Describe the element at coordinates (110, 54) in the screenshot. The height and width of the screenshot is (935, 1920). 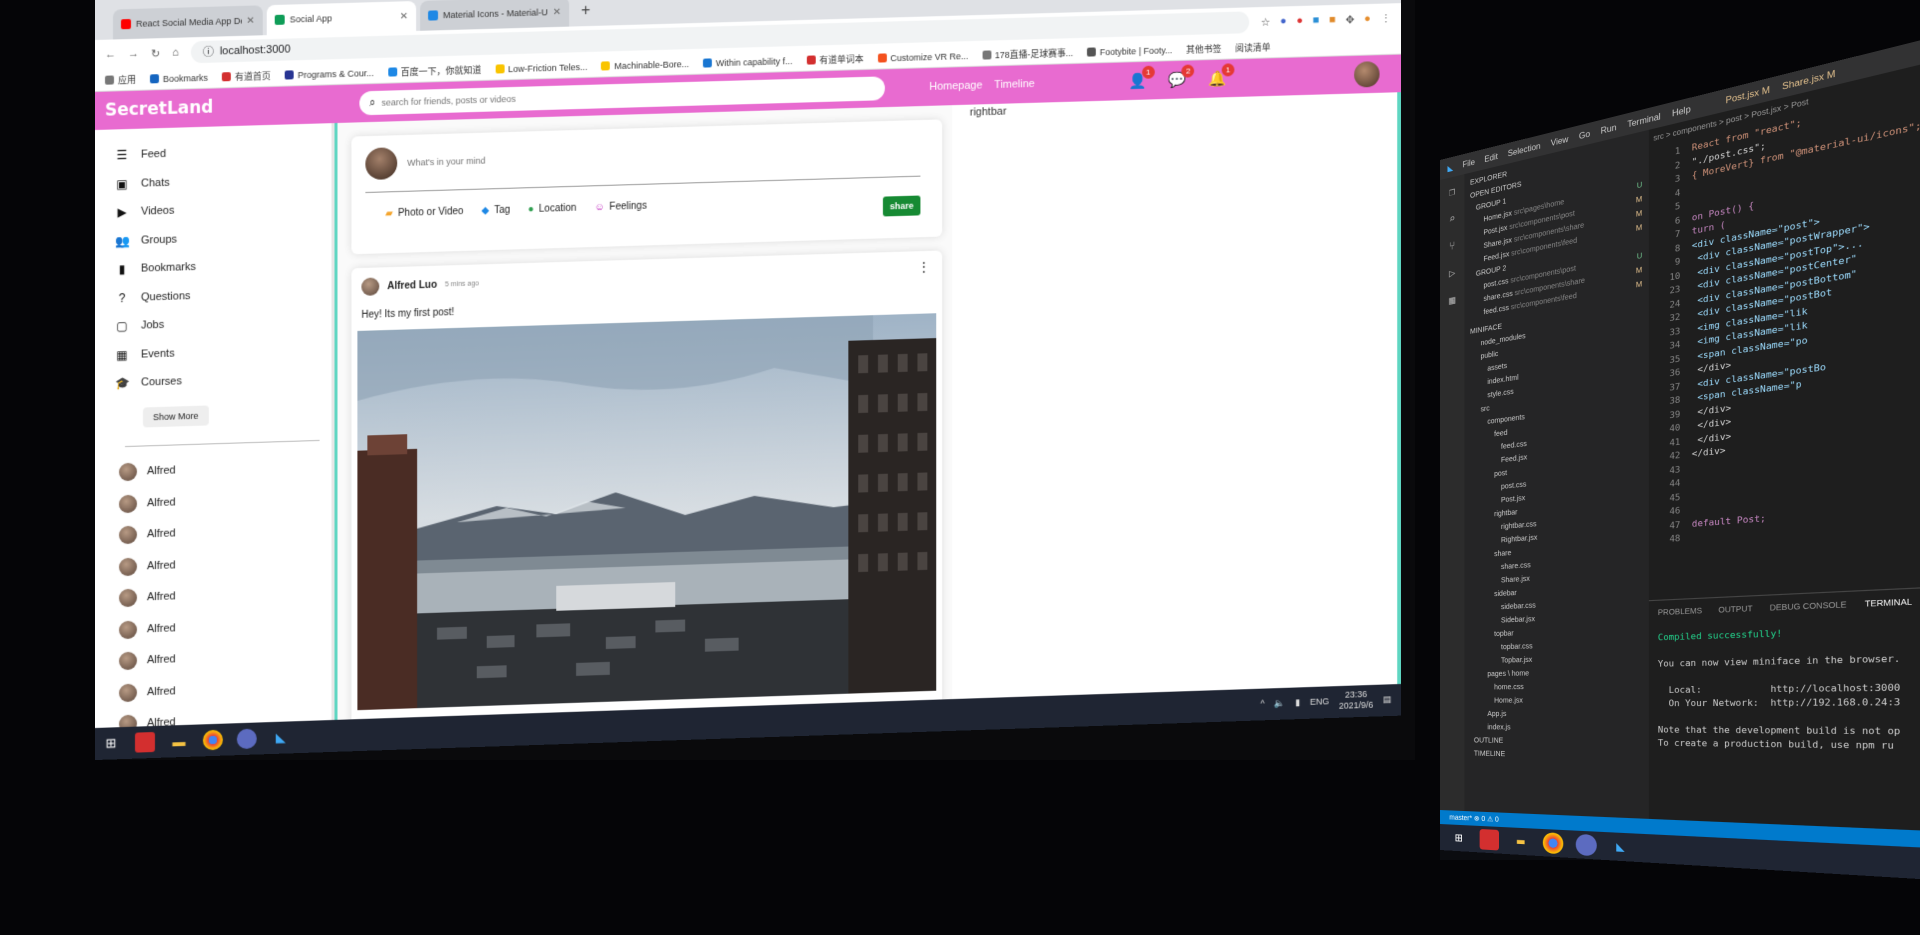
I see `back-icon: ←` at that location.